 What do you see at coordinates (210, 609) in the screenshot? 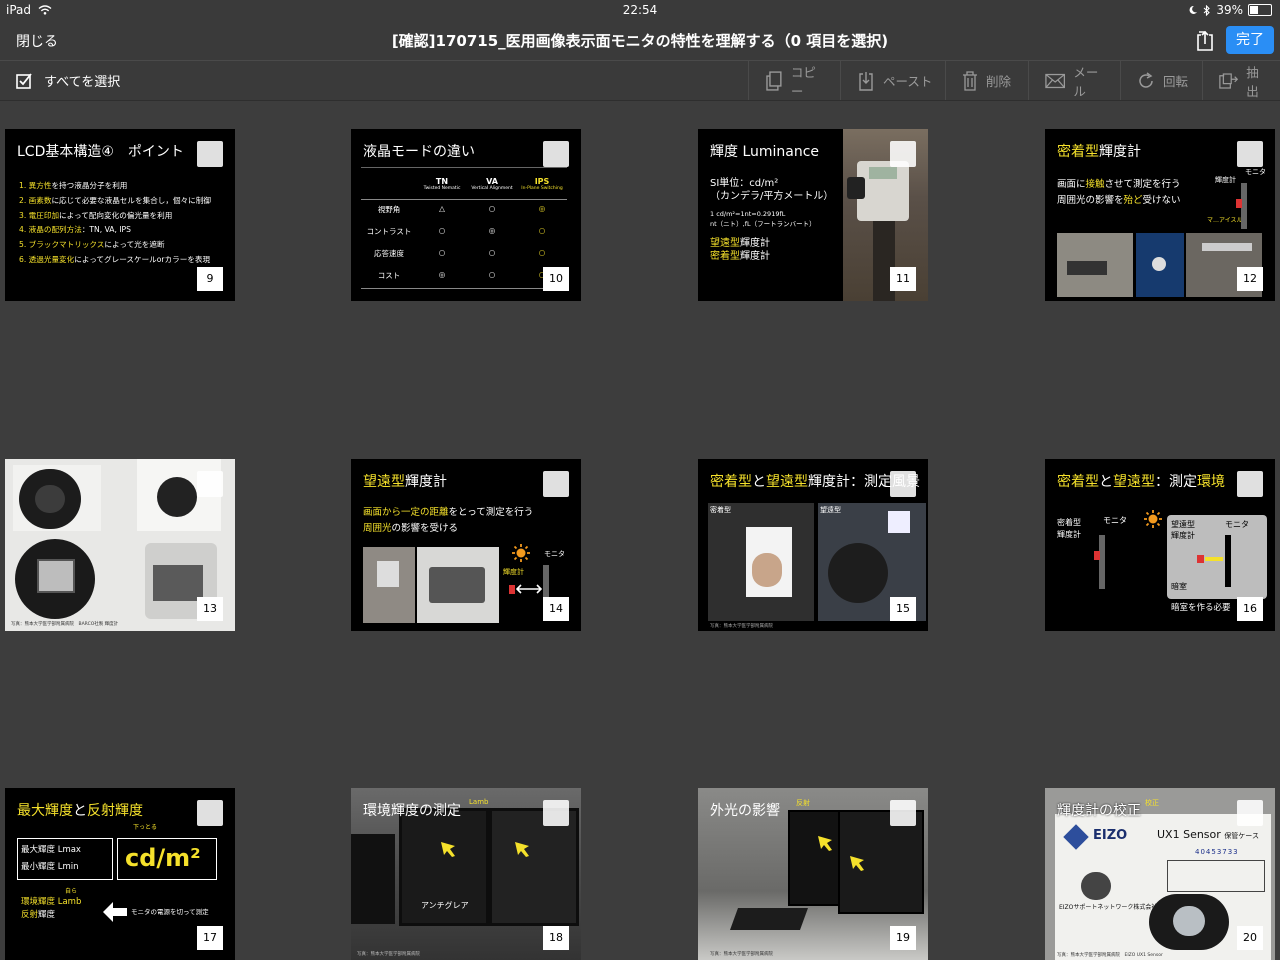
I see `page-number: 13` at bounding box center [210, 609].